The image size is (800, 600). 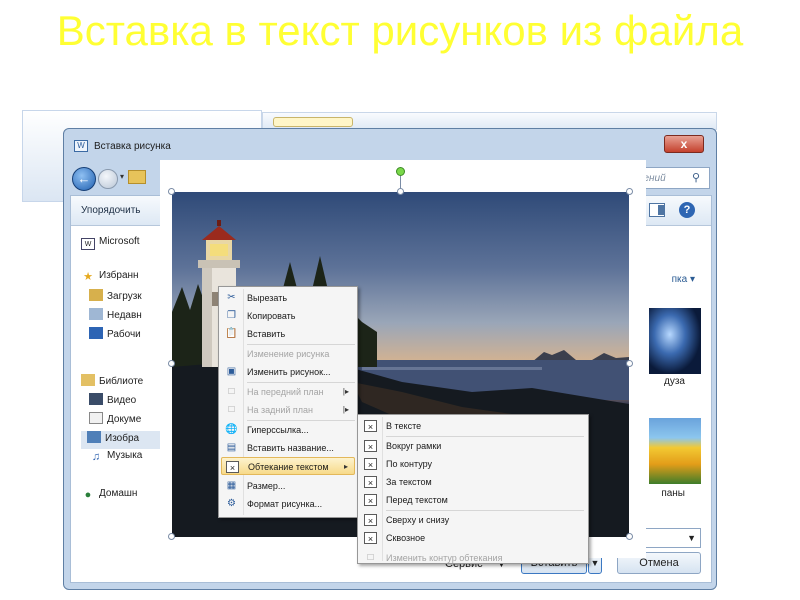 I want to click on size-icon: ▦, so click(x=231, y=485).